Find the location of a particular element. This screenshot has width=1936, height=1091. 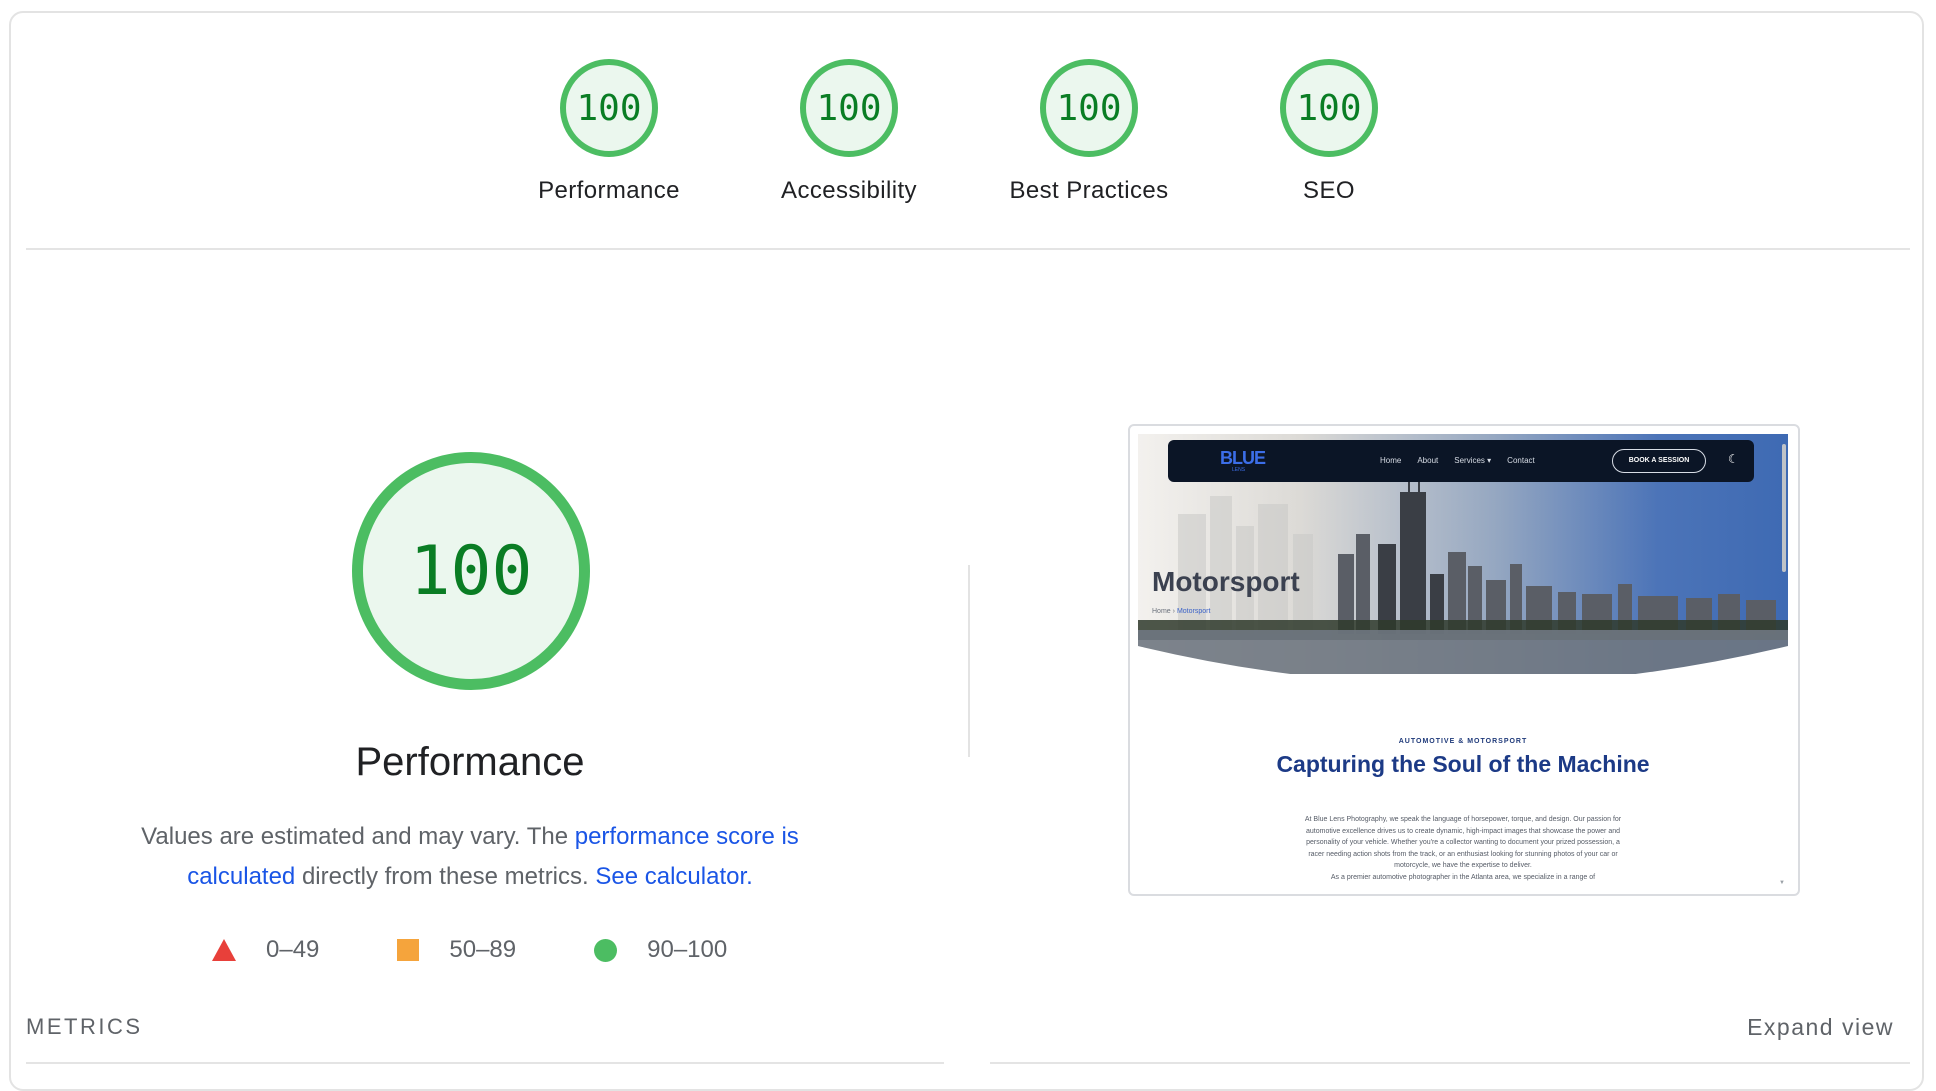

breadcrumb: Home › Motorsport is located at coordinates (1181, 611).